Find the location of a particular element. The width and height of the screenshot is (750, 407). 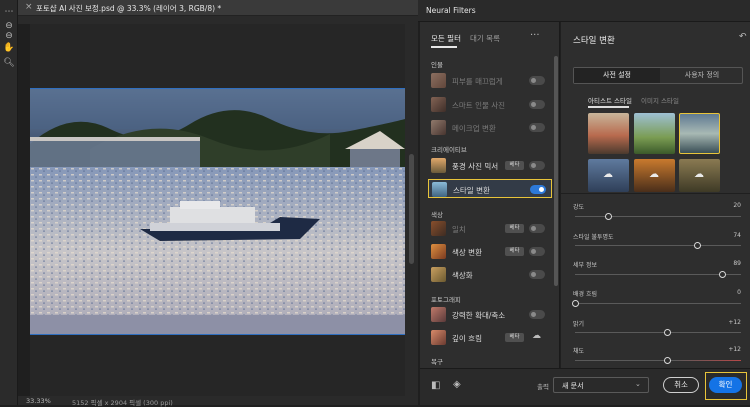

beta-badge: 베타 is located at coordinates (514, 251).